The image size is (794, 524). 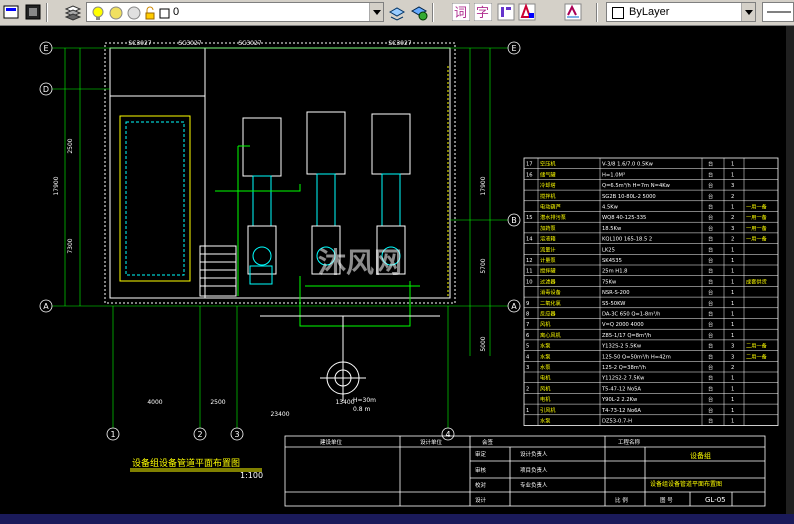 What do you see at coordinates (527, 315) in the screenshot?
I see `table-cell-no: 8` at bounding box center [527, 315].